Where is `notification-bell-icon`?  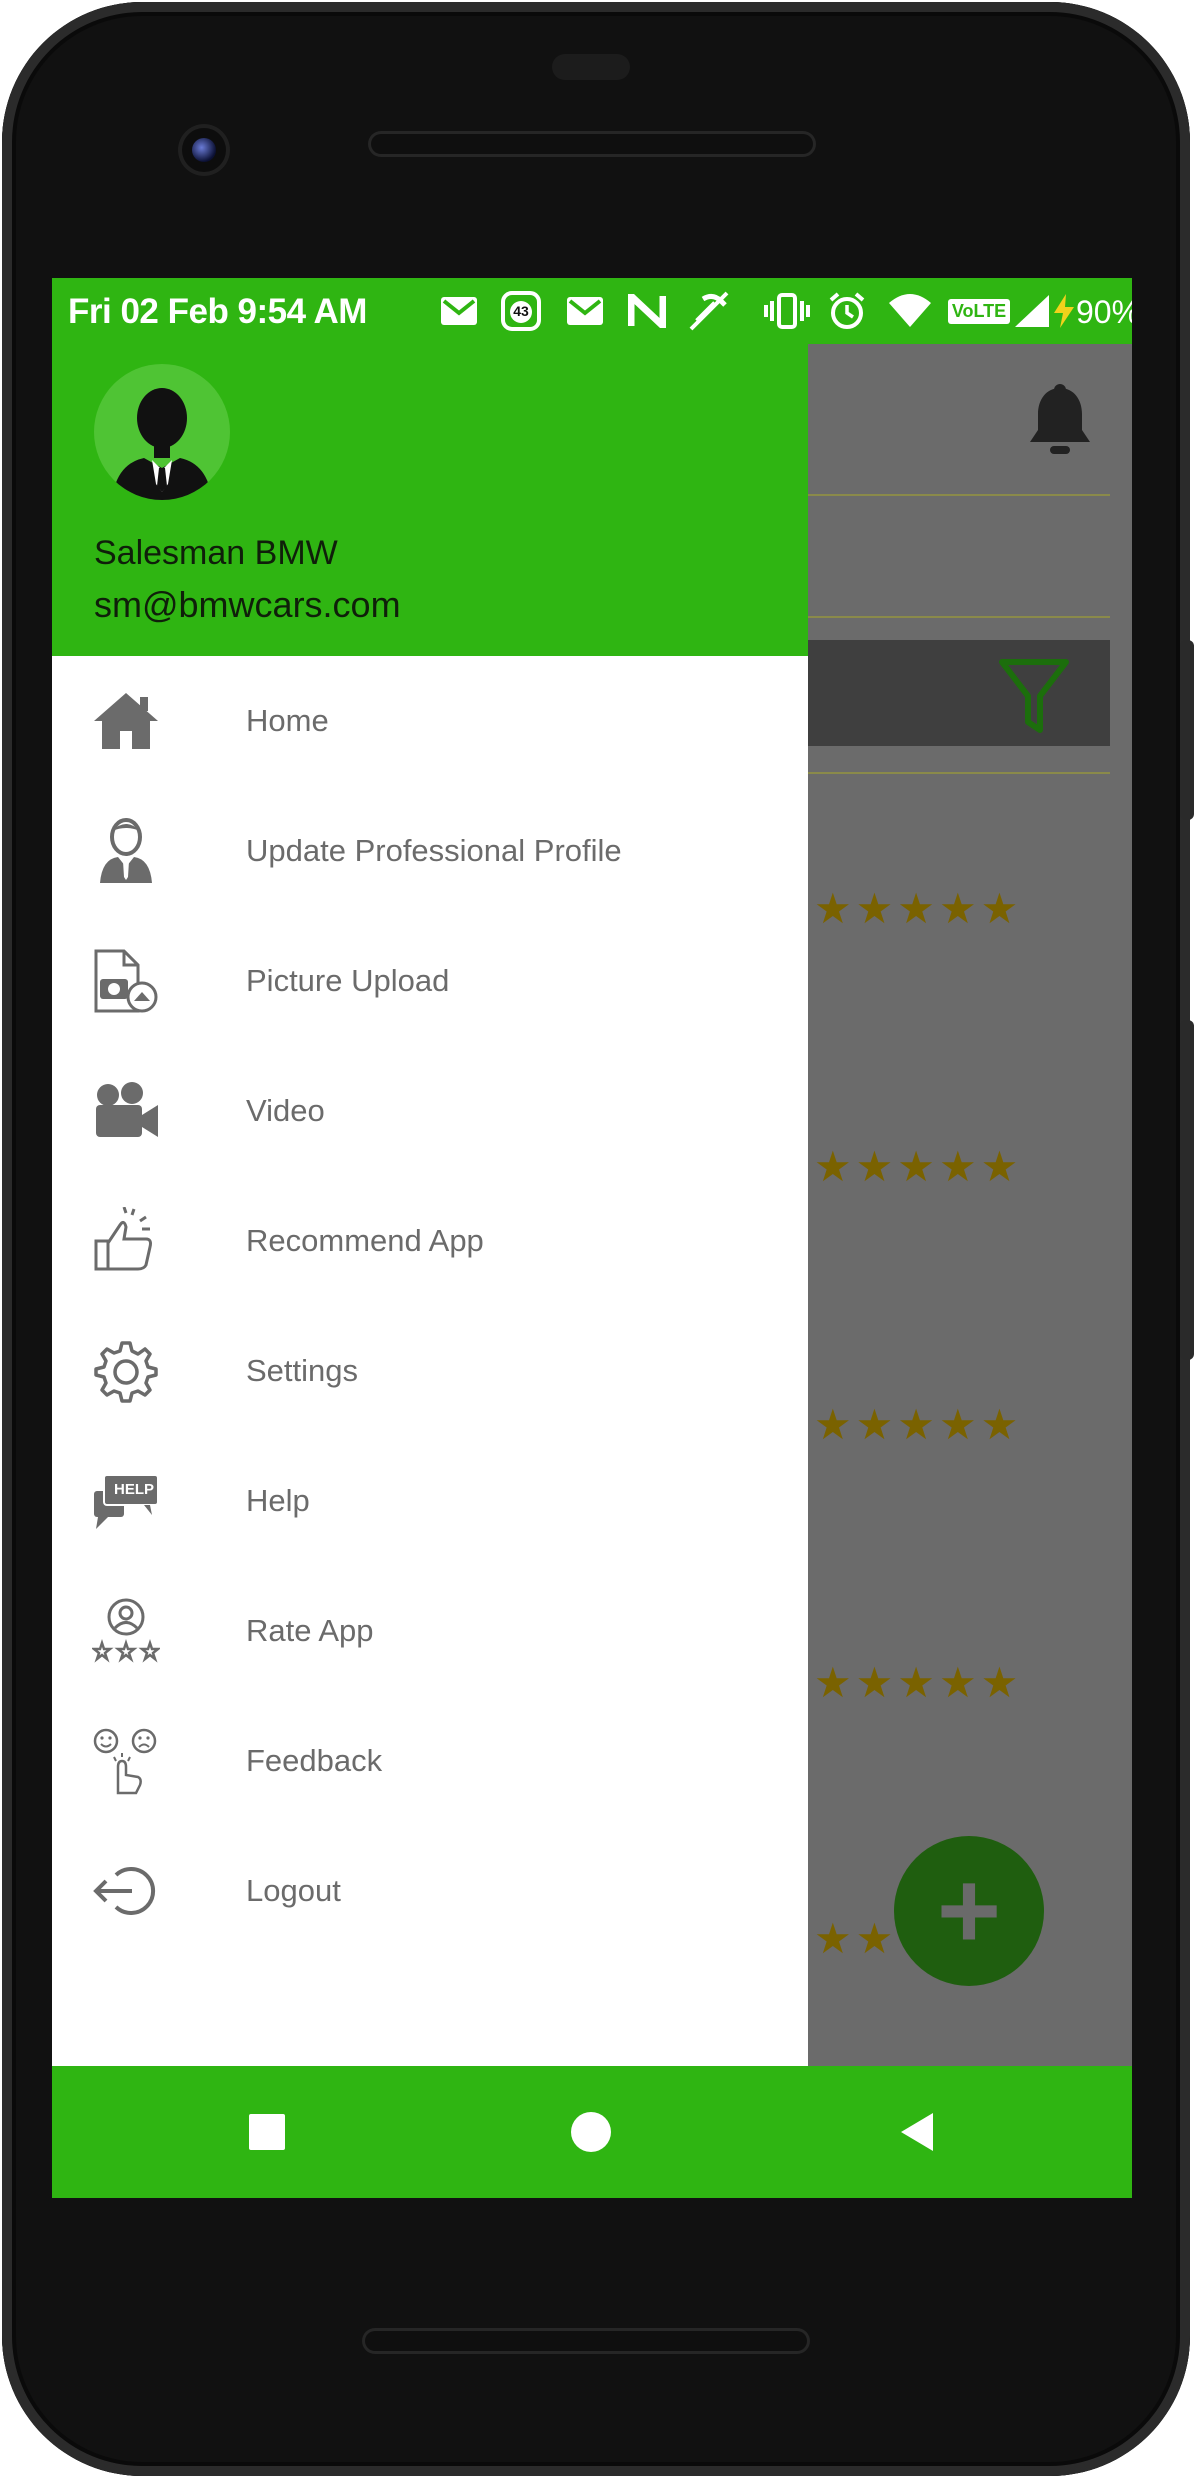
notification-bell-icon is located at coordinates (1060, 422).